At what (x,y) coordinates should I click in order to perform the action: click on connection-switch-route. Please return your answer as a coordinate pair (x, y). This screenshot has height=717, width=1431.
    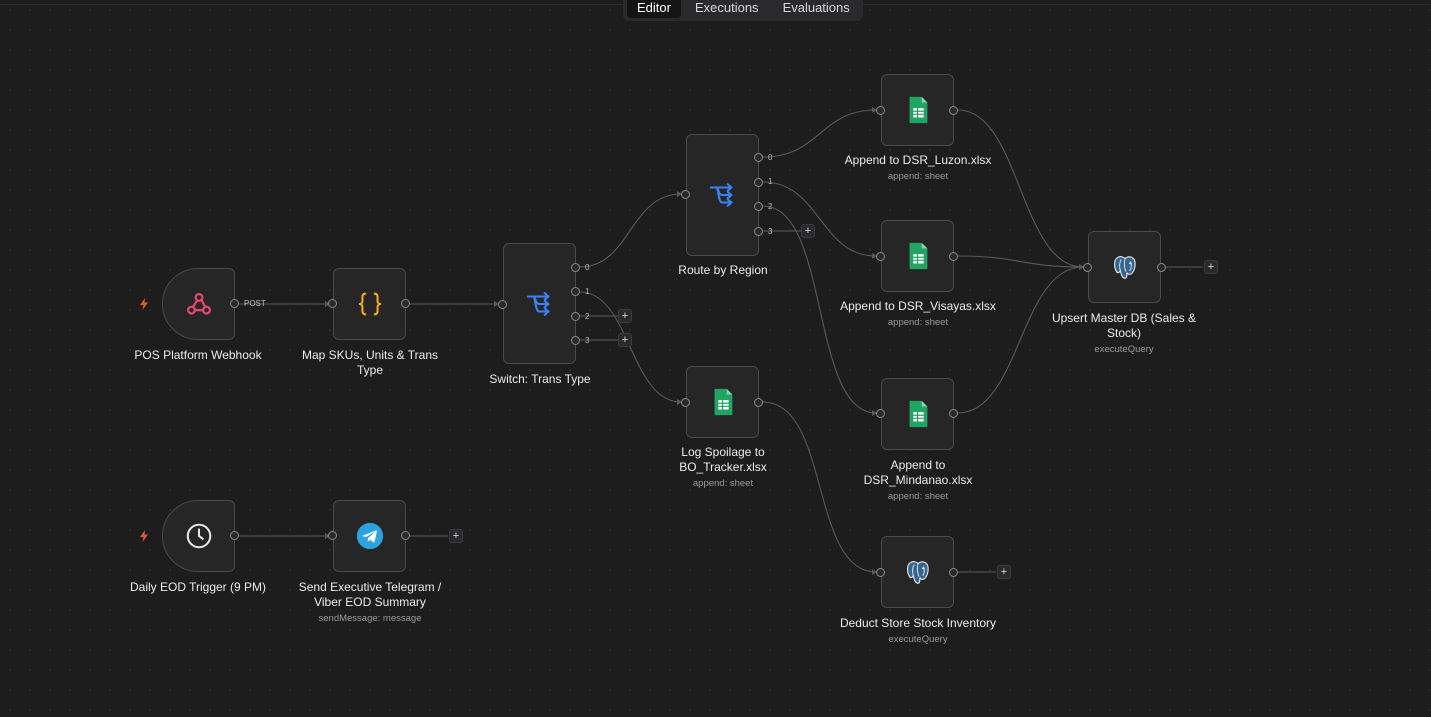
    Looking at the image, I should click on (630, 230).